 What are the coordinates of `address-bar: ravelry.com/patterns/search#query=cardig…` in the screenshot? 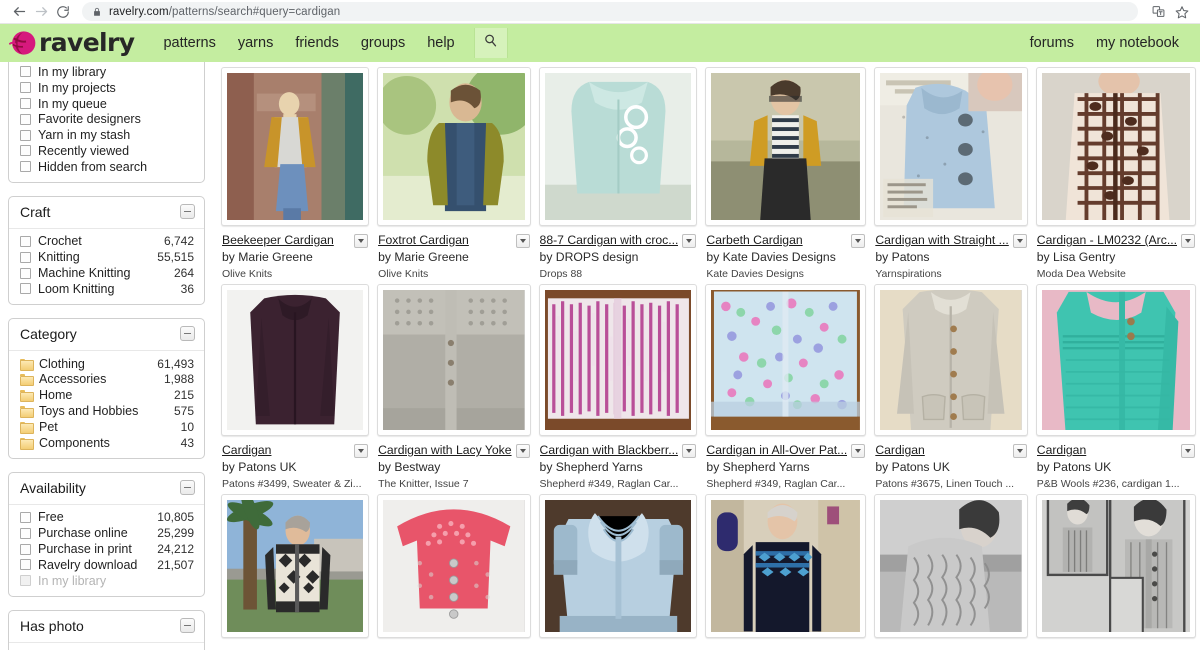 It's located at (610, 11).